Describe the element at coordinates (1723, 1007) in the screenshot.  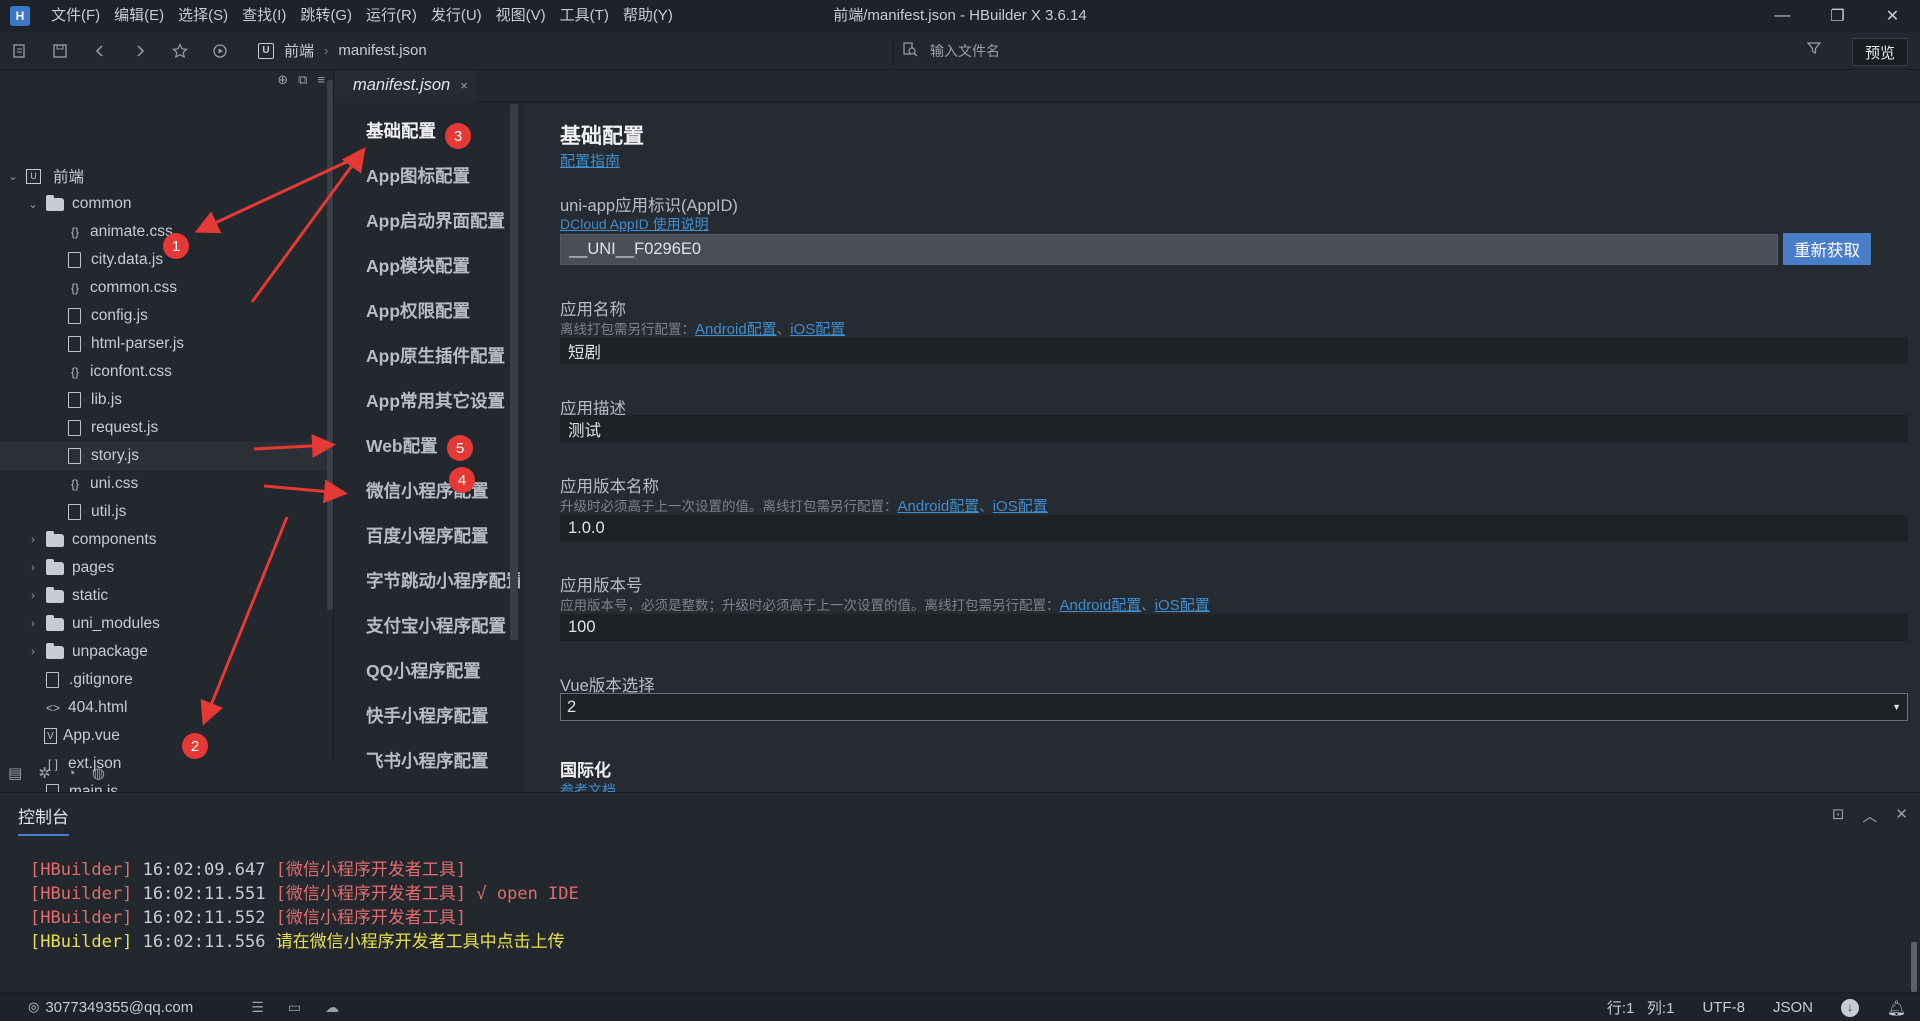
I see `encoding: UTF-8` at that location.